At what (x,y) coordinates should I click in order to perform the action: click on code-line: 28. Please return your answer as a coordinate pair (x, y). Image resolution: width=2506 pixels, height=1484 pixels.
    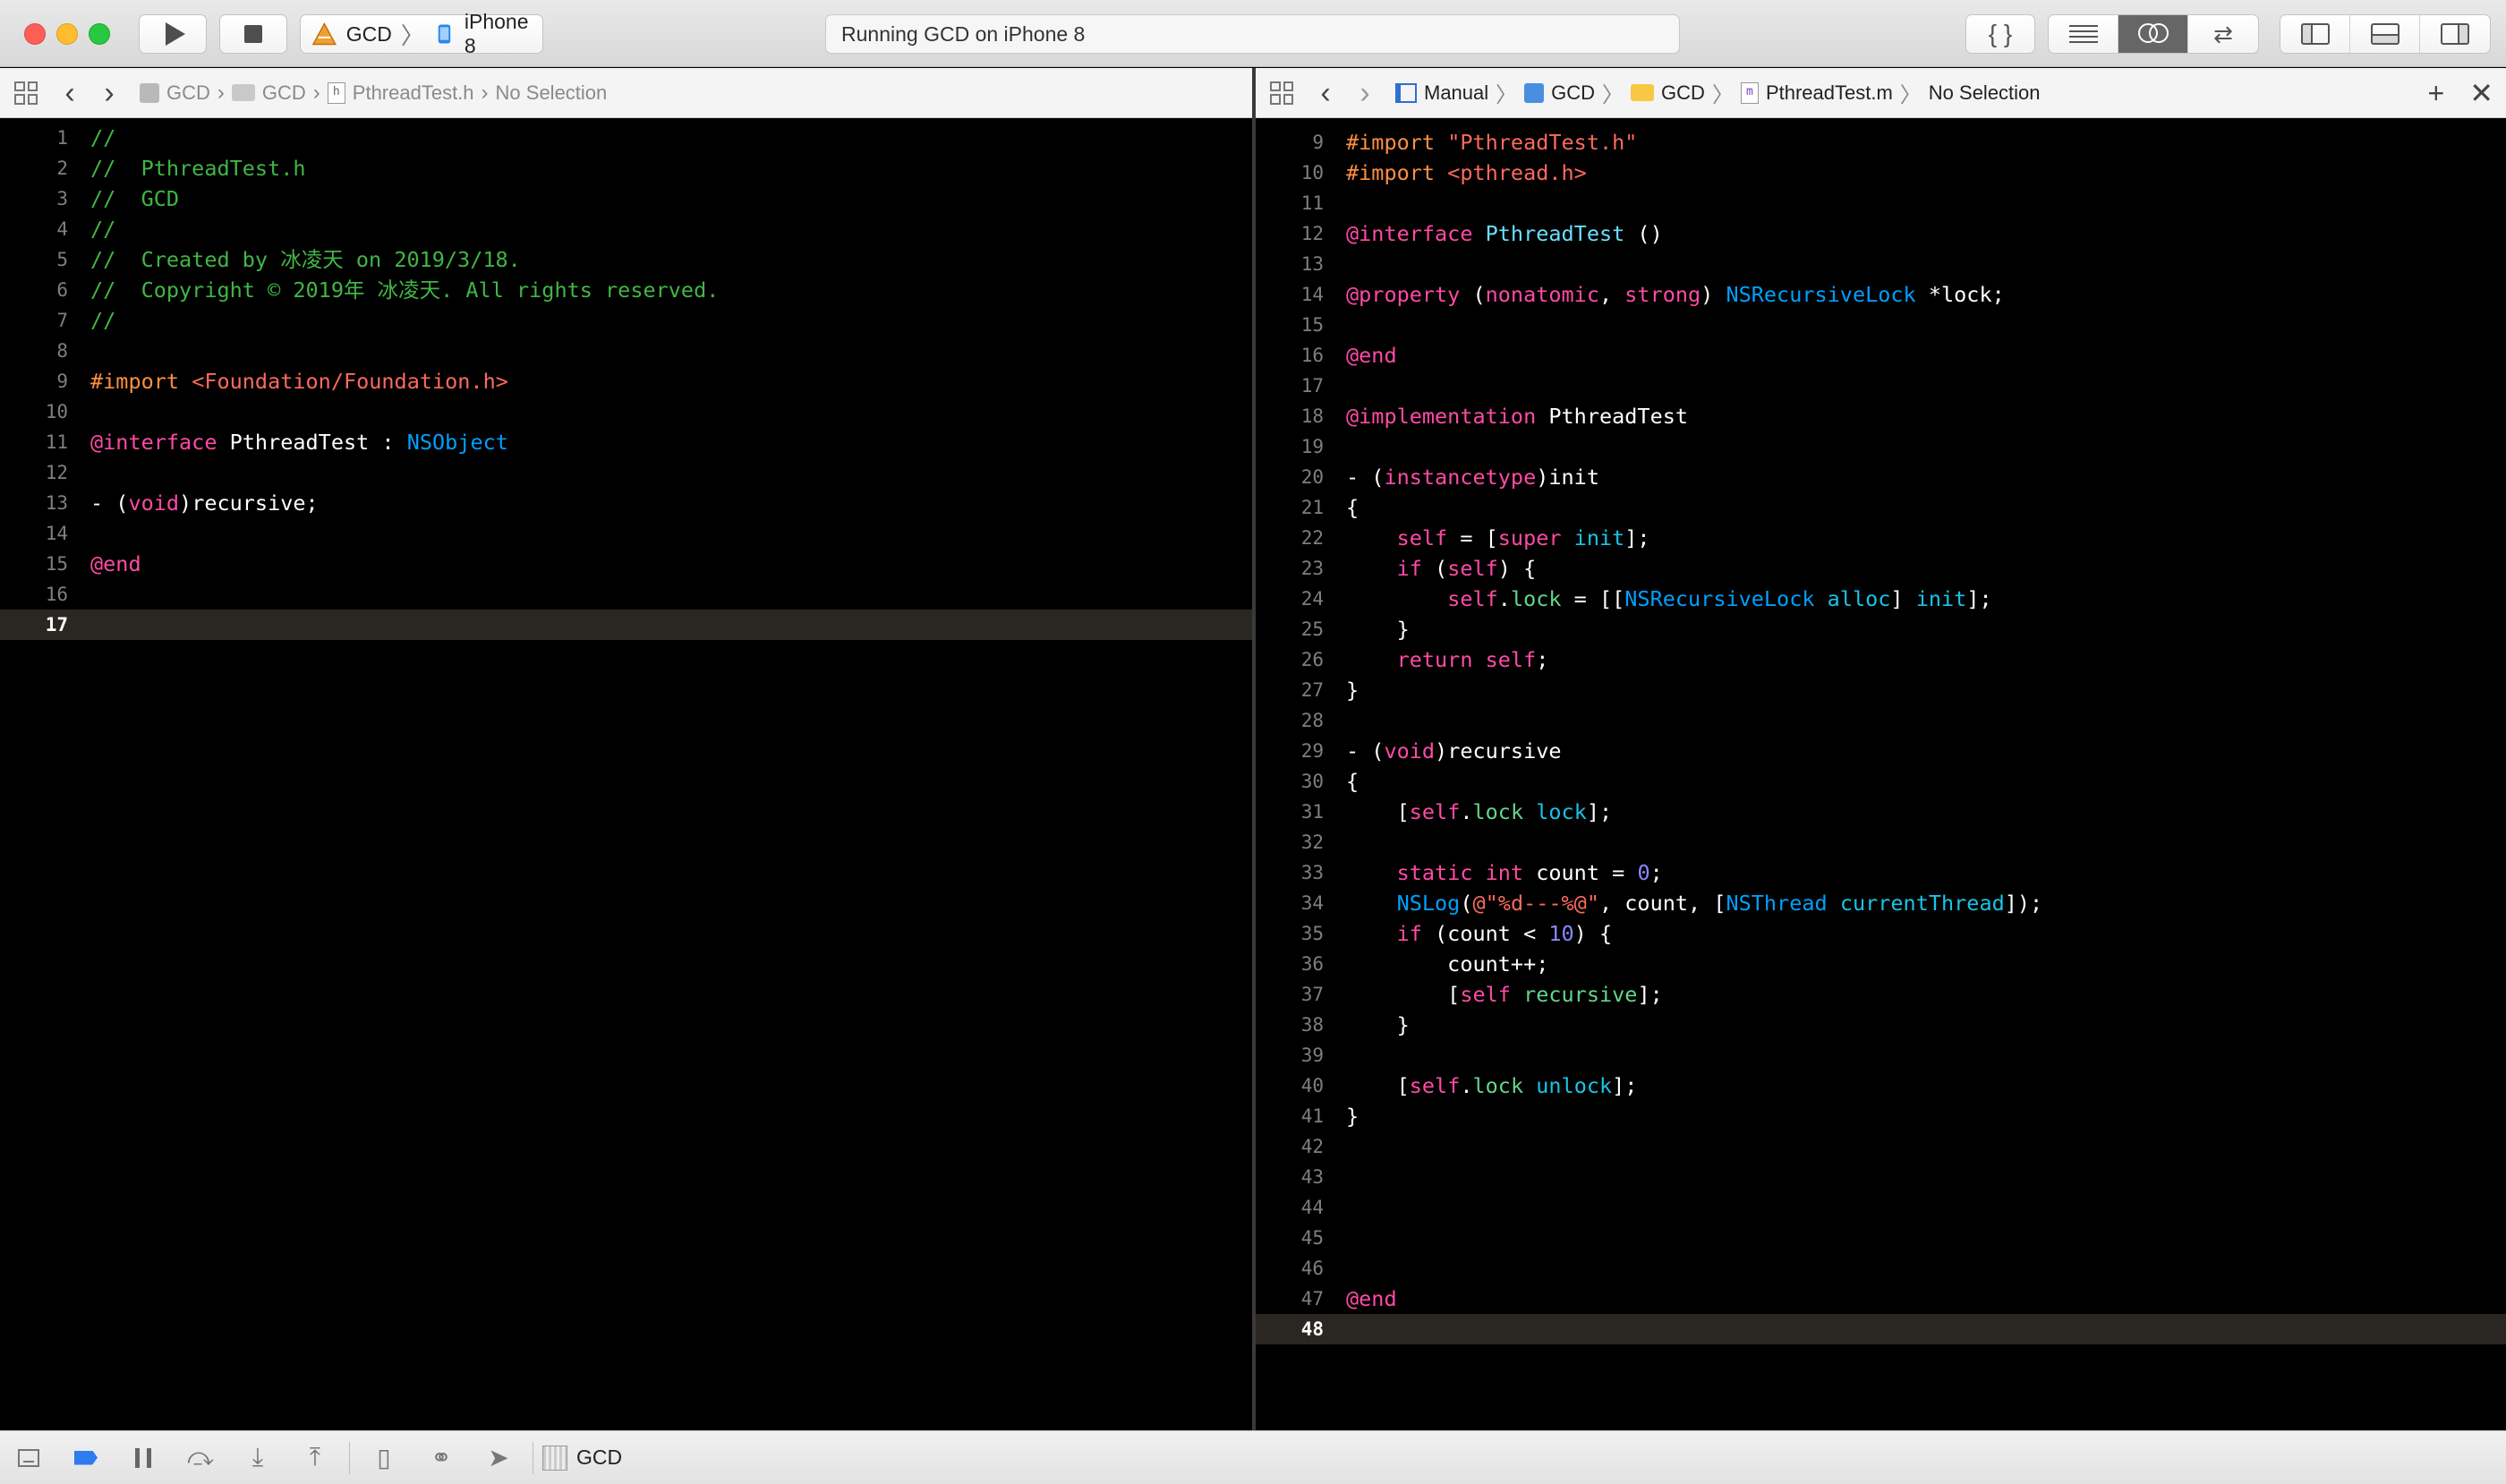
    Looking at the image, I should click on (1881, 720).